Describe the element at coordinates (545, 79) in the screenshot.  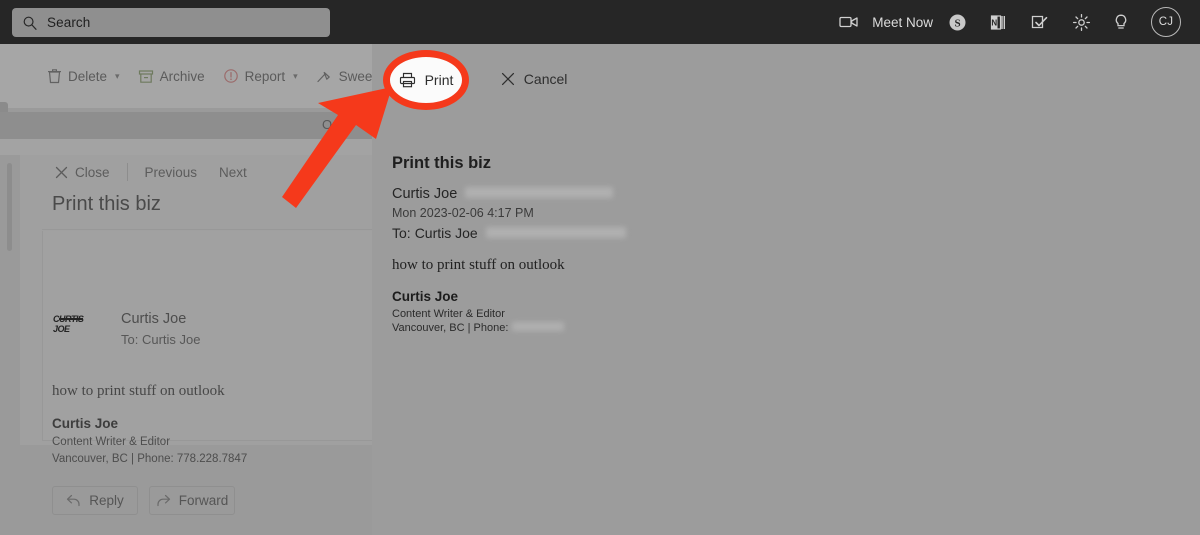
I see `cancel-label: Cancel` at that location.